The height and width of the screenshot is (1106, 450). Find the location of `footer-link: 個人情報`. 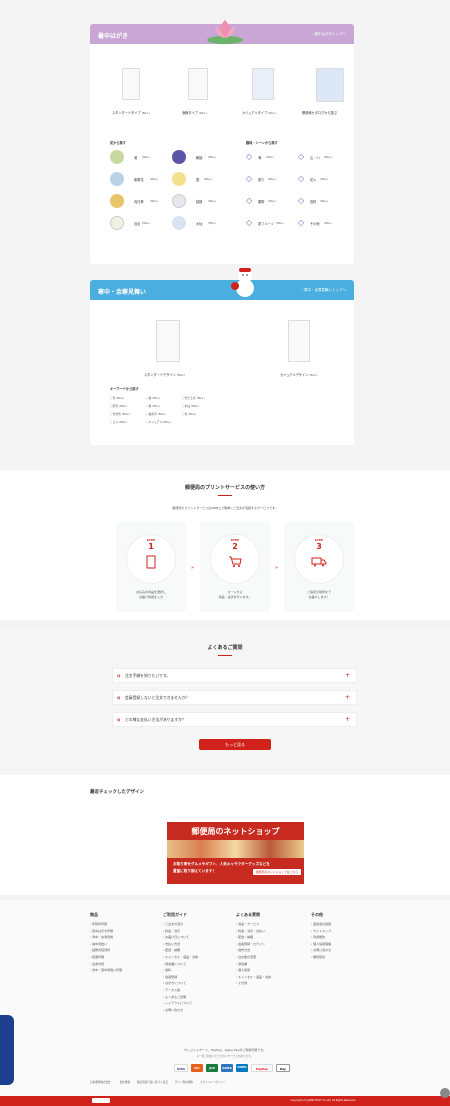

footer-link: 個人情報 is located at coordinates (271, 970).